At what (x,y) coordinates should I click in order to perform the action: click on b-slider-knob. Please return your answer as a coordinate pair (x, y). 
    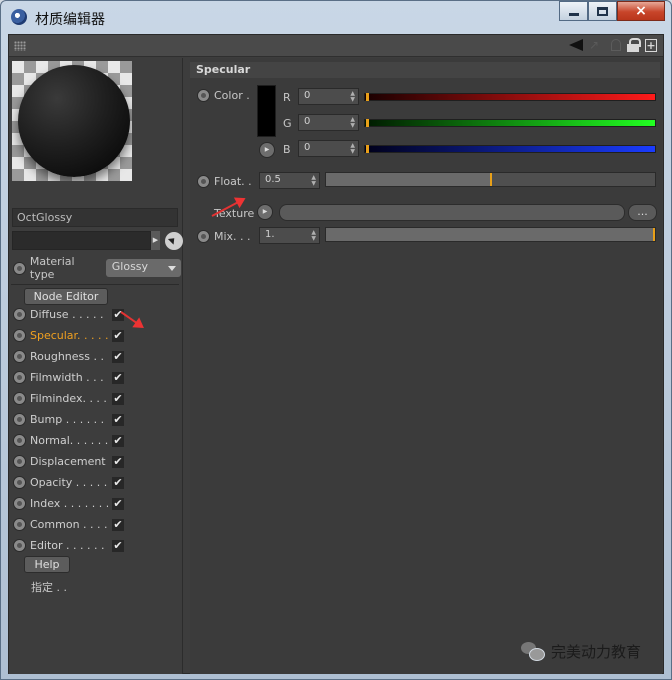
    Looking at the image, I should click on (367, 149).